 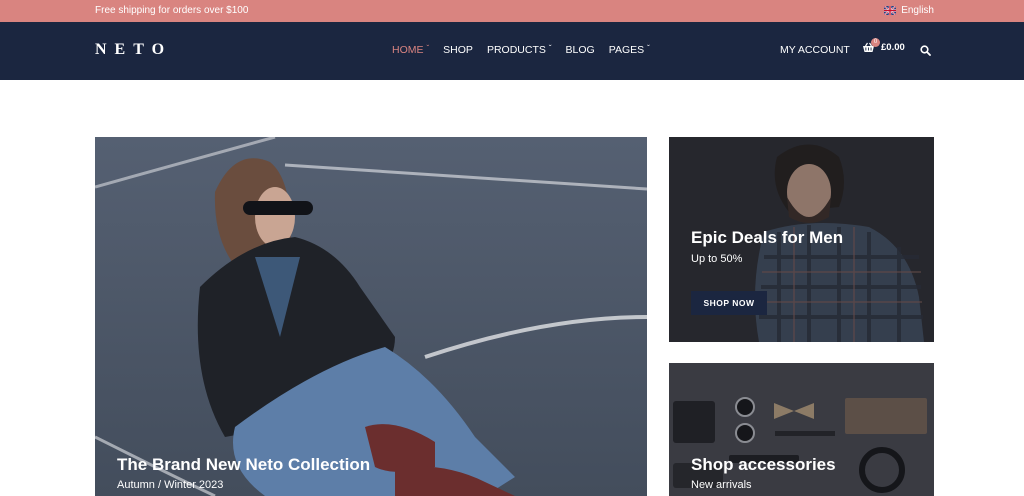 I want to click on men-deals-title: Epic Deals for Men, so click(x=767, y=237).